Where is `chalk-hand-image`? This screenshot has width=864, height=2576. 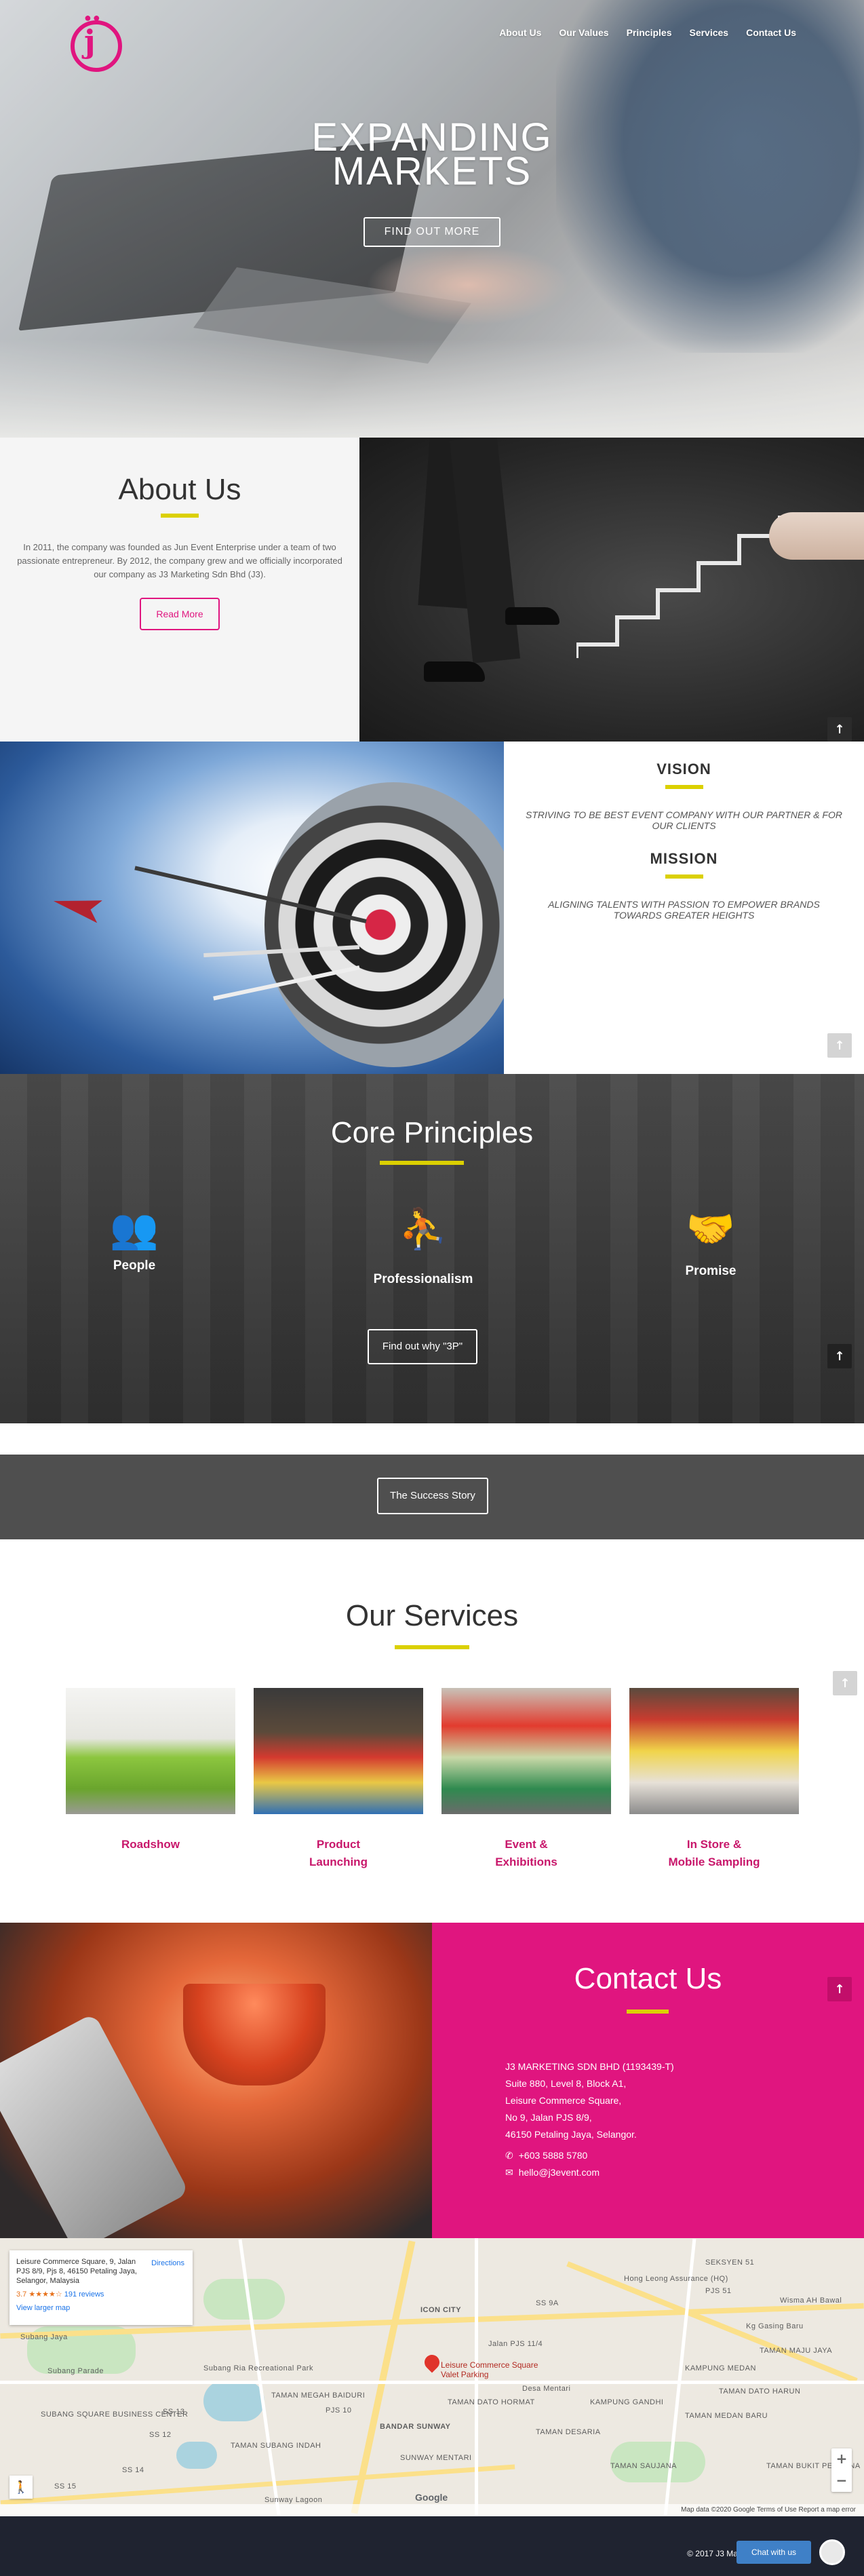
chalk-hand-image is located at coordinates (816, 536).